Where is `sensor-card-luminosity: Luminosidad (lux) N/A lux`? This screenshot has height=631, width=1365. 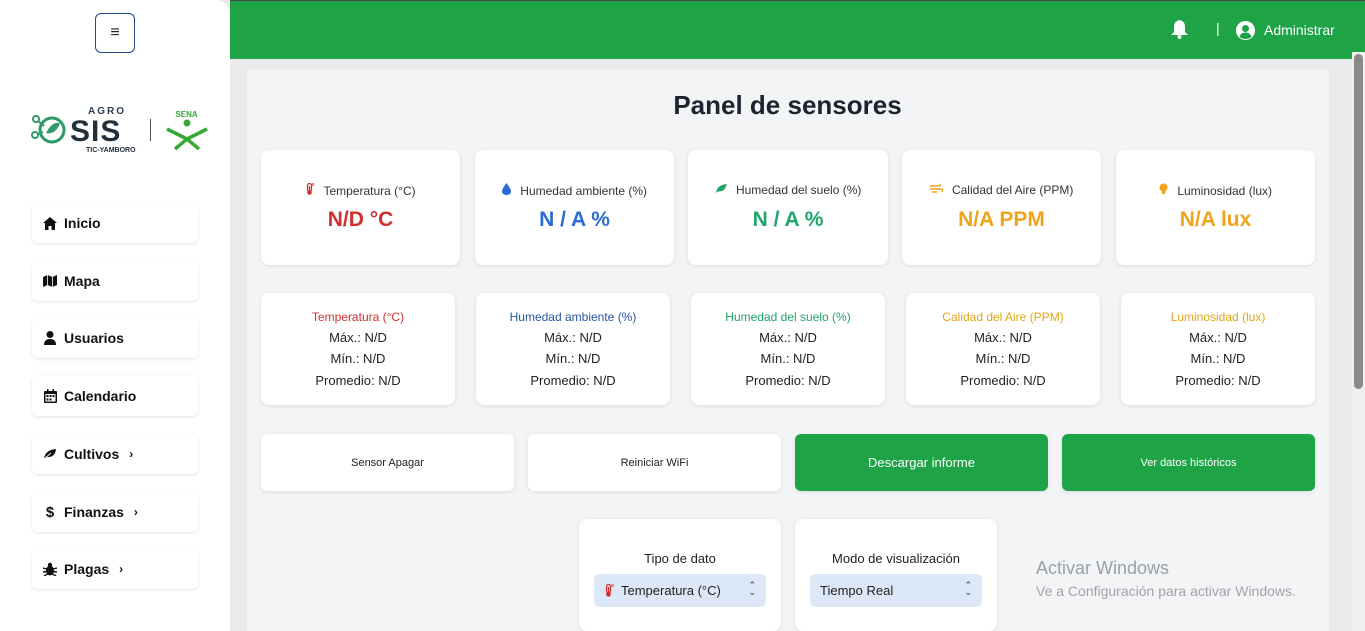 sensor-card-luminosity: Luminosidad (lux) N/A lux is located at coordinates (1215, 207).